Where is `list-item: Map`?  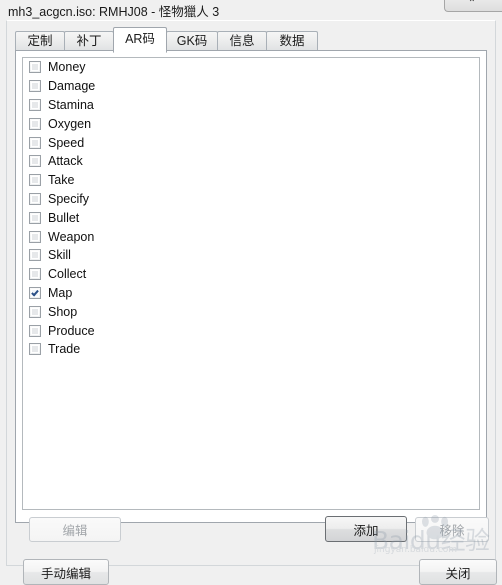
list-item: Map is located at coordinates (251, 293).